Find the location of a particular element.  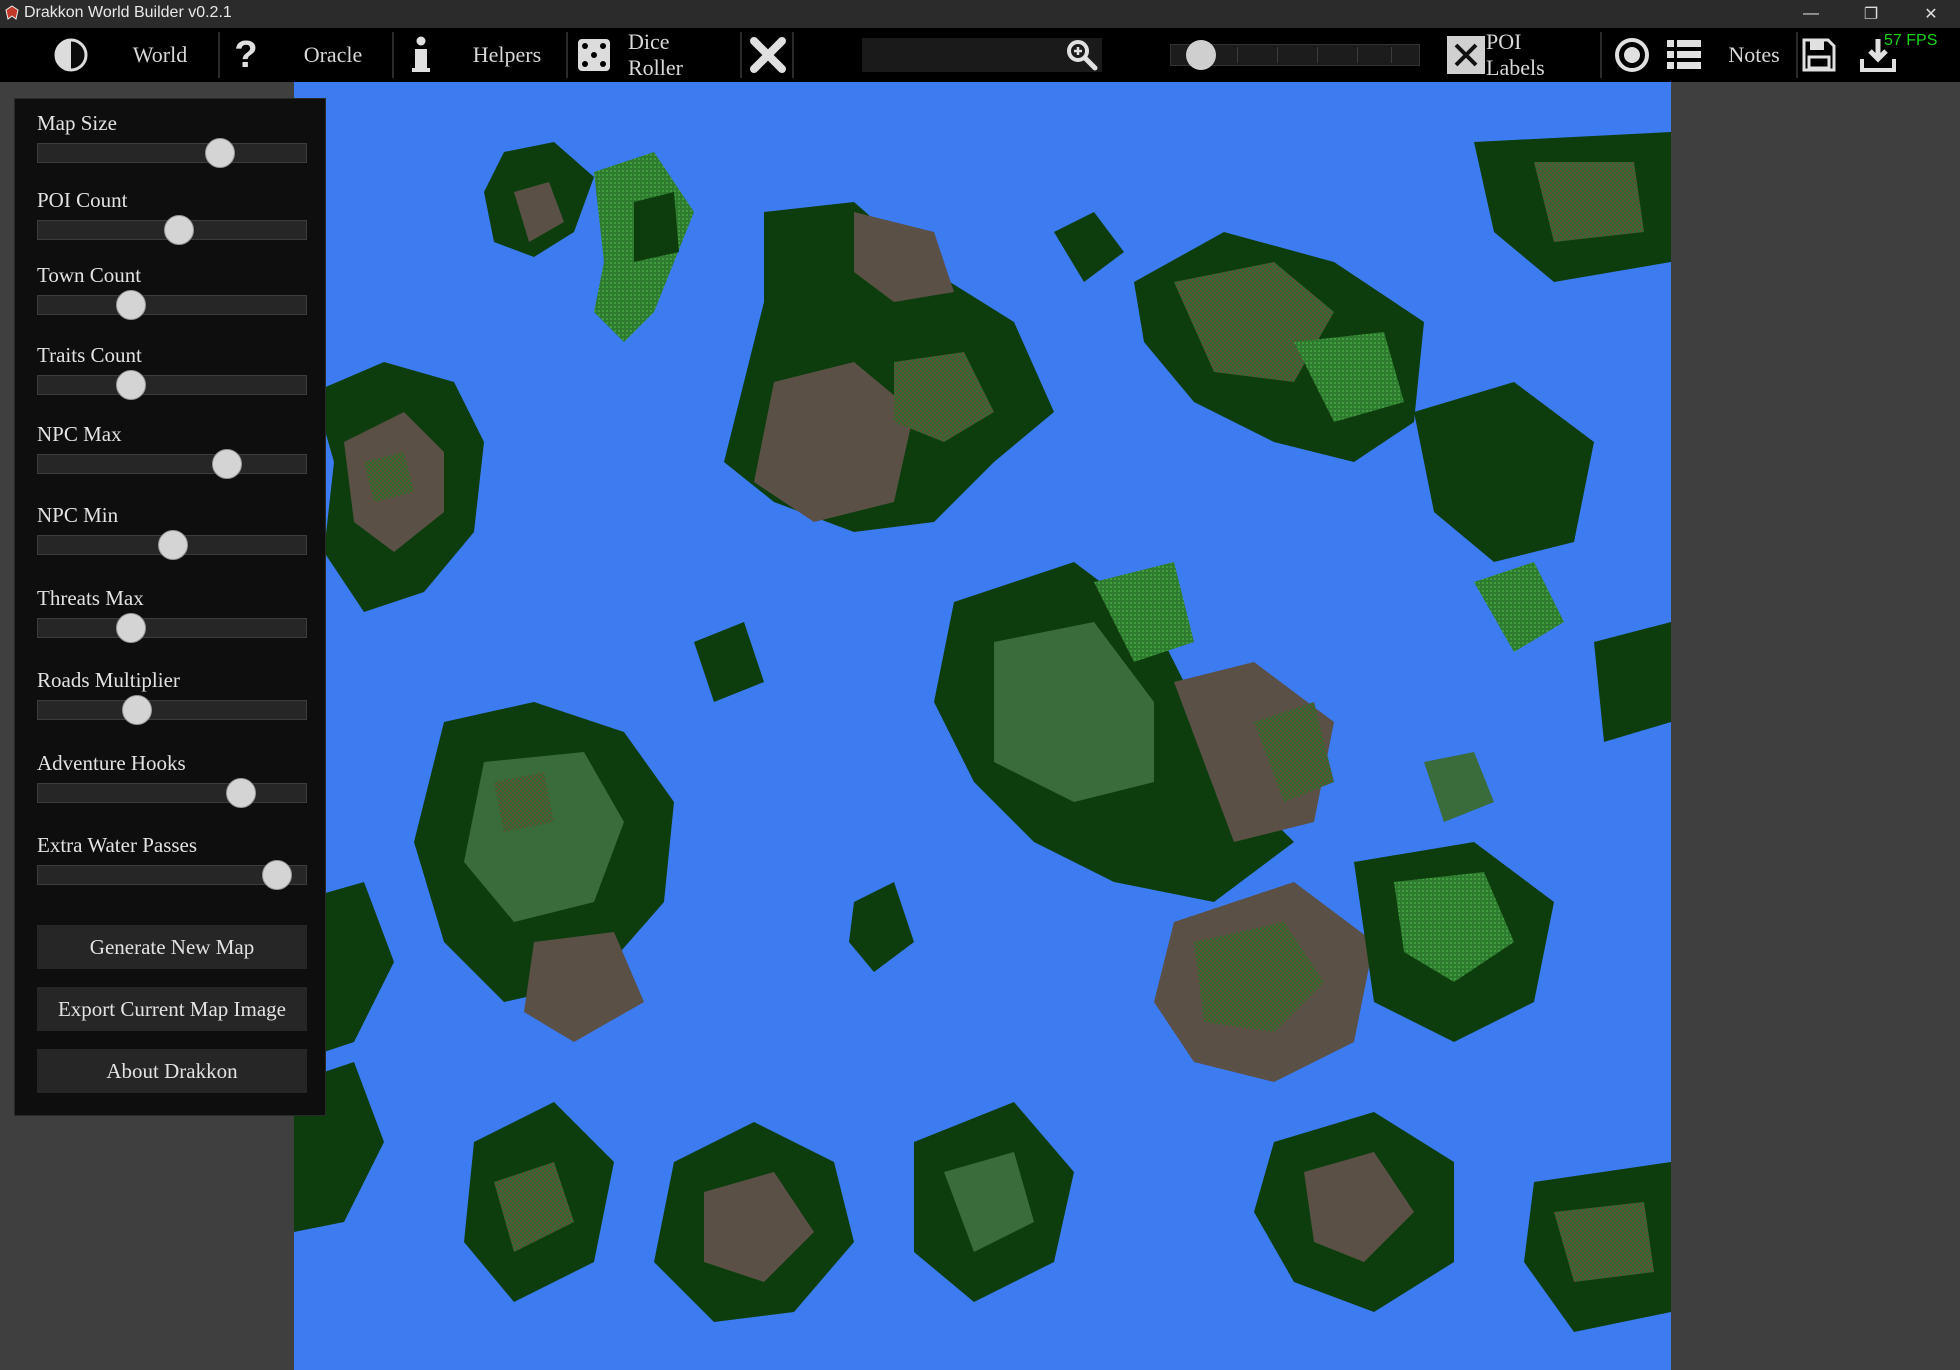

close-window-button: ✕ is located at coordinates (1931, 14).